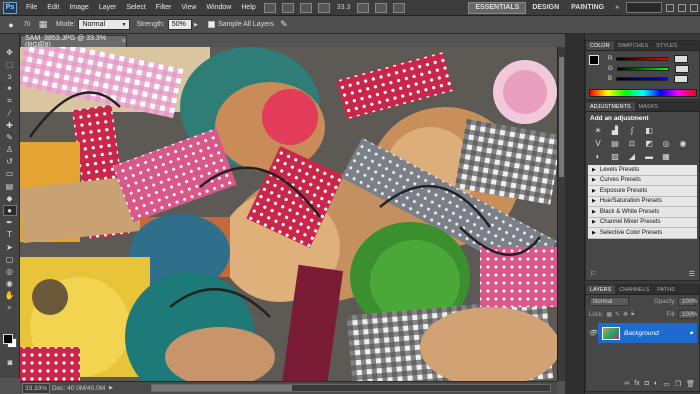  What do you see at coordinates (647, 385) in the screenshot?
I see `add-mask-icon: ◘` at bounding box center [647, 385].